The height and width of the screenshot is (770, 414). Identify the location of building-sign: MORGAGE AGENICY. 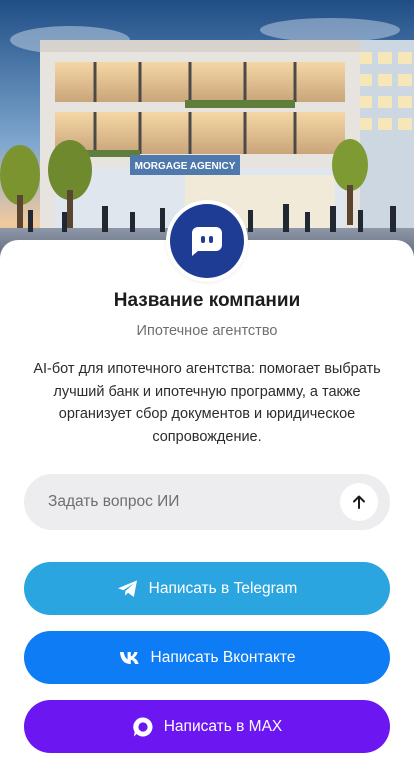
(185, 166).